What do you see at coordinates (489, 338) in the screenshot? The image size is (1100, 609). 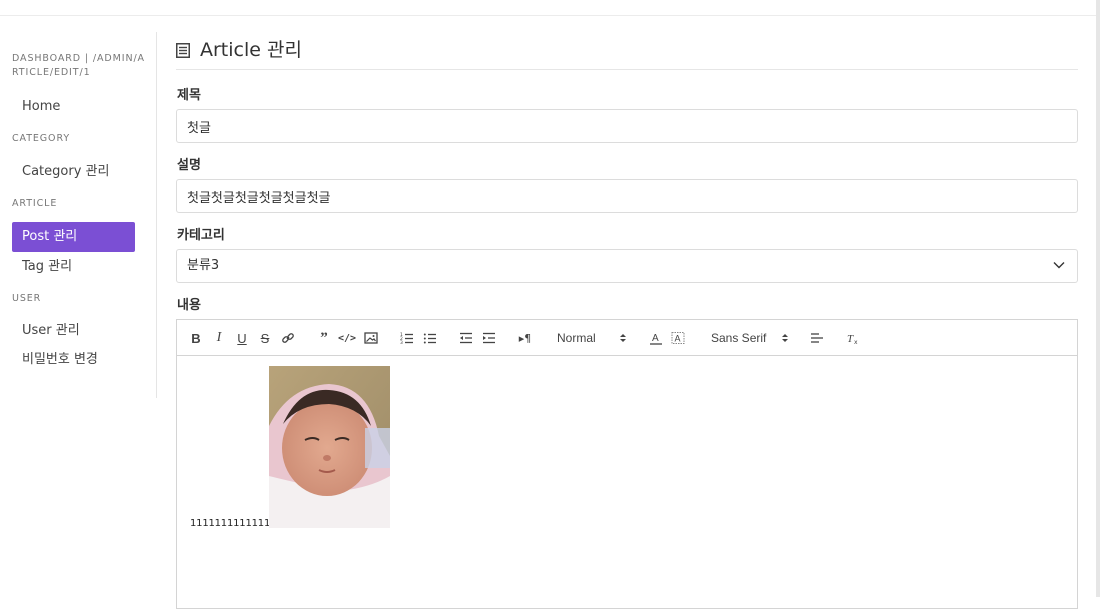 I see `indent-icon` at bounding box center [489, 338].